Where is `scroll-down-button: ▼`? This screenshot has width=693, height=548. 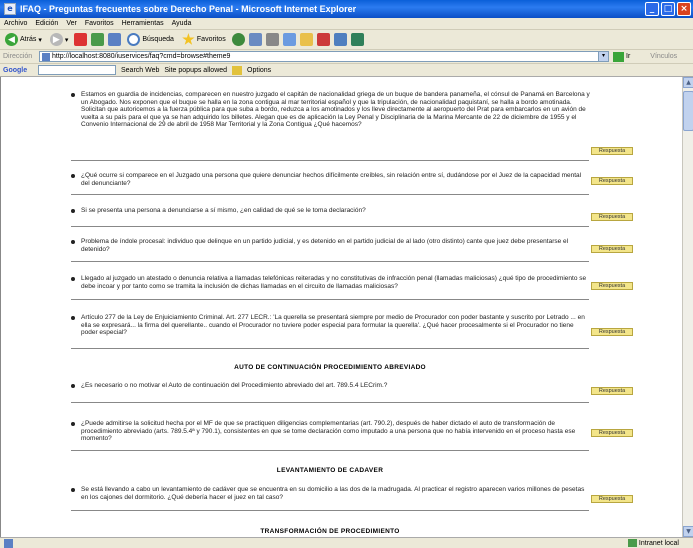
scroll-down-button: ▼ is located at coordinates (688, 531).